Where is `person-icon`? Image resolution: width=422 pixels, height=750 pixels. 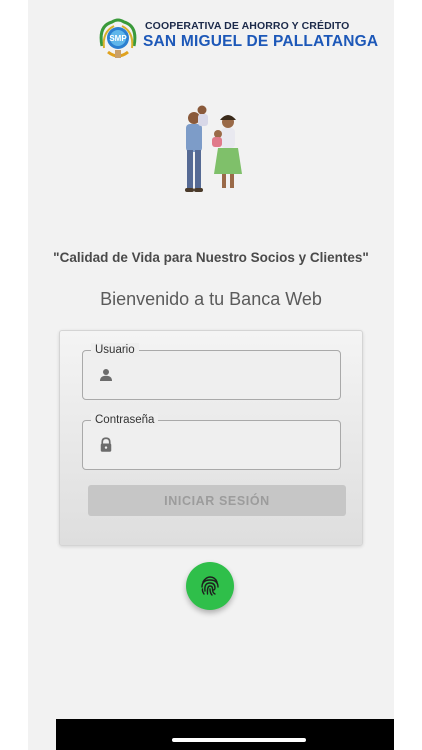 person-icon is located at coordinates (106, 375).